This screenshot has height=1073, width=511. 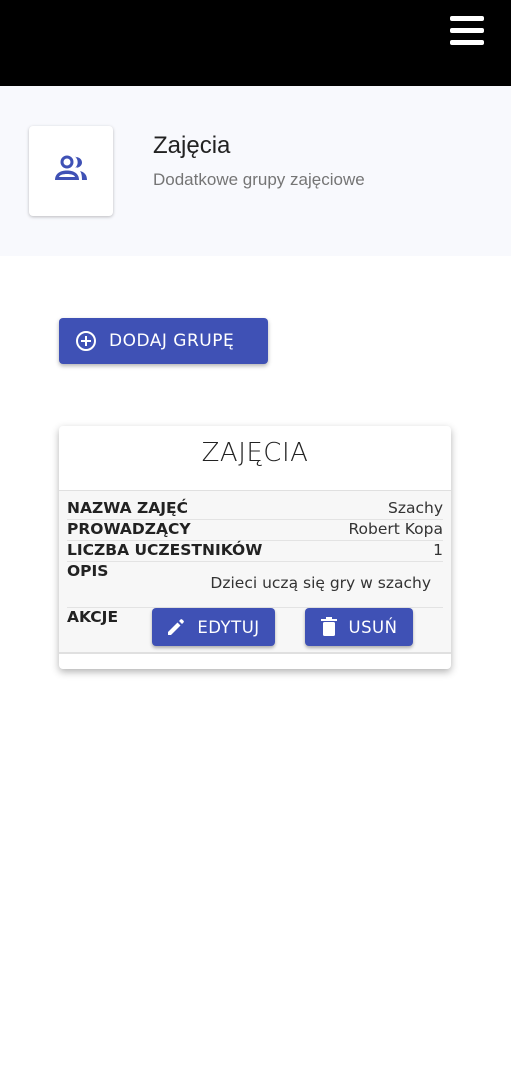 I want to click on delete-button: USUŃ, so click(x=359, y=627).